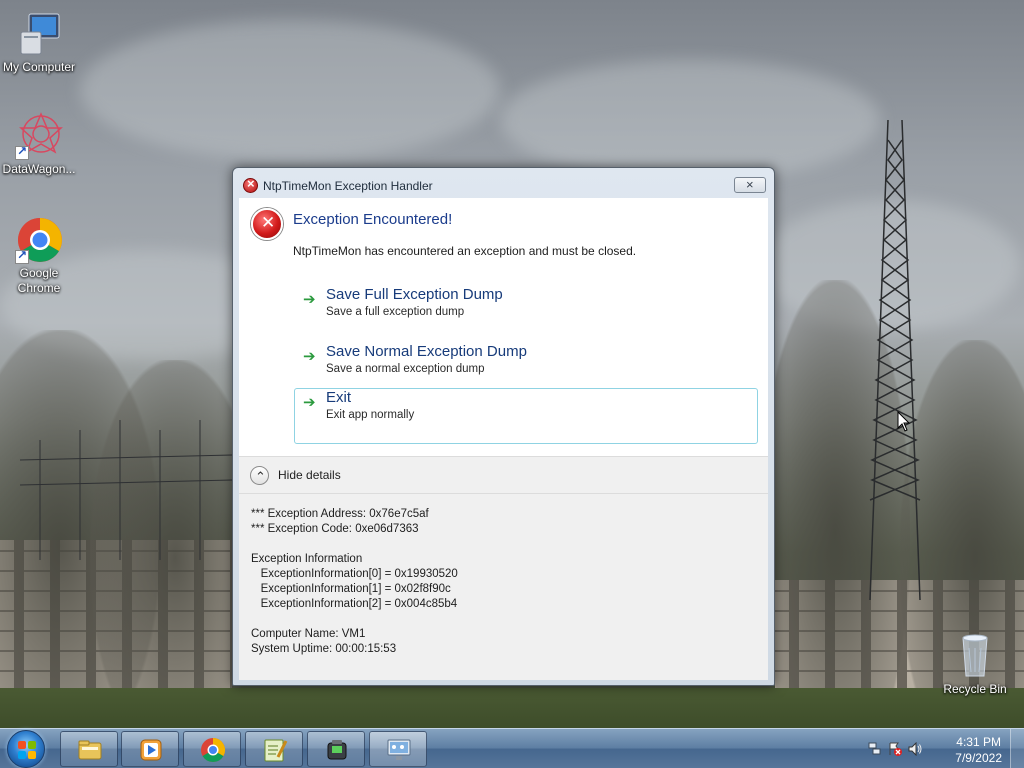 This screenshot has width=1024, height=768. I want to click on clock-time: 4:31 PM, so click(978, 742).